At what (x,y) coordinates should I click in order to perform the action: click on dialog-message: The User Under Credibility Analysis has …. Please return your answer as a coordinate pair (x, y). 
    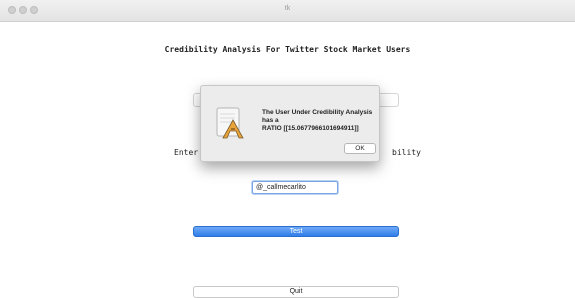
    Looking at the image, I should click on (318, 121).